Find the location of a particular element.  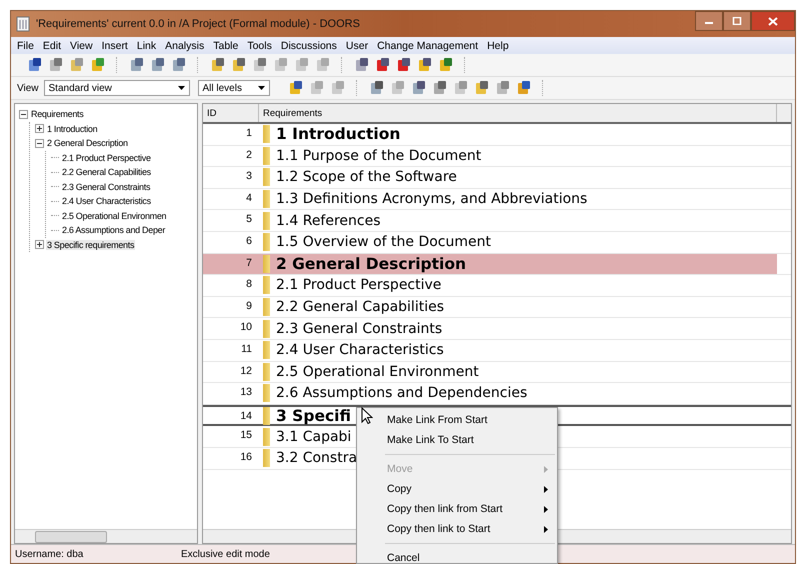

id-cell-text: 10 is located at coordinates (246, 328).